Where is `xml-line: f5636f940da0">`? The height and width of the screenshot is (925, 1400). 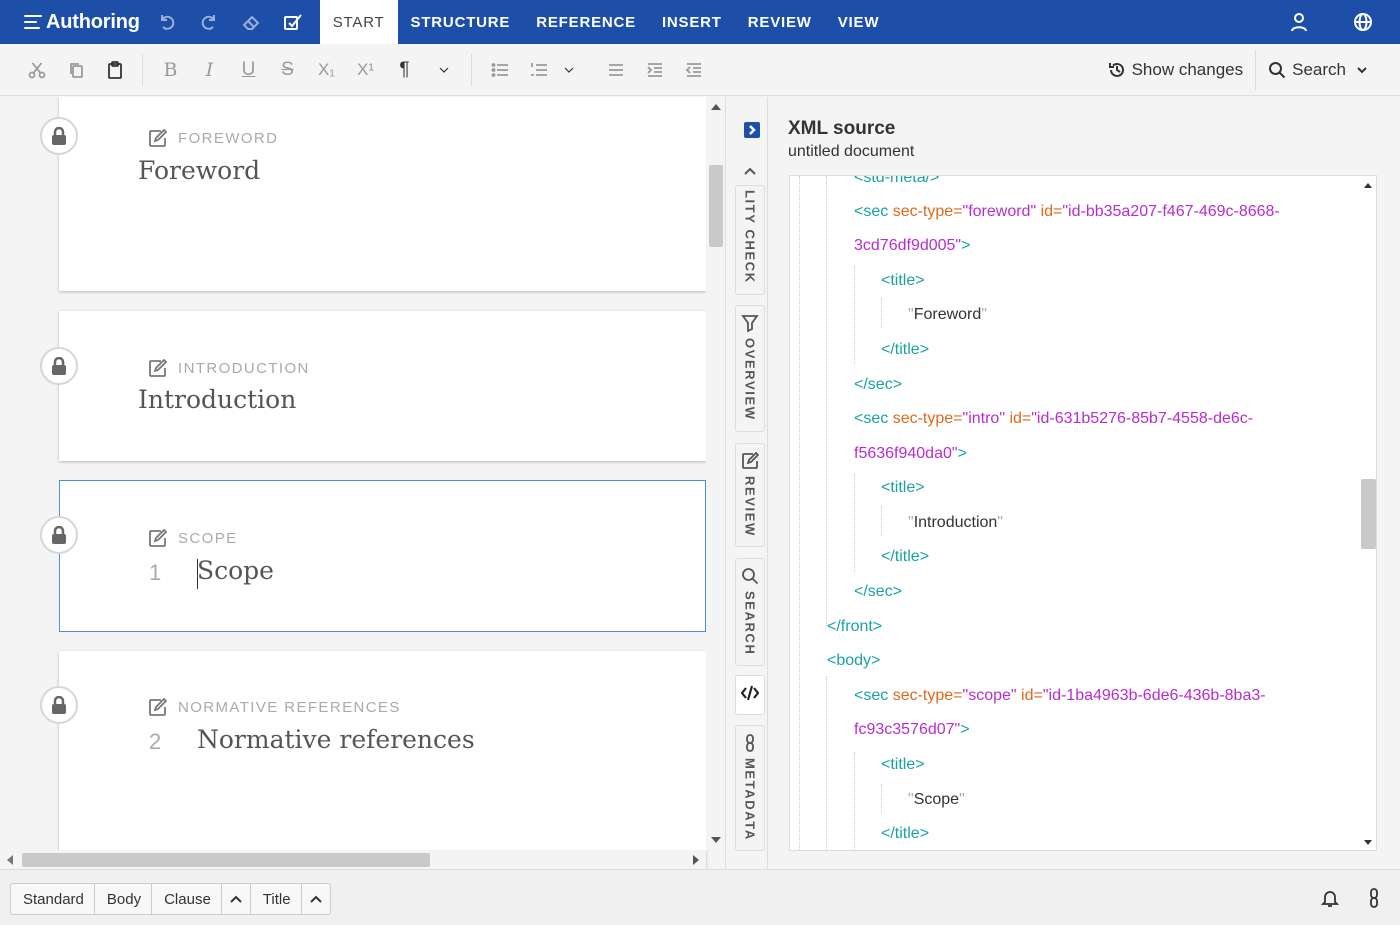
xml-line: f5636f940da0"> is located at coordinates (910, 453).